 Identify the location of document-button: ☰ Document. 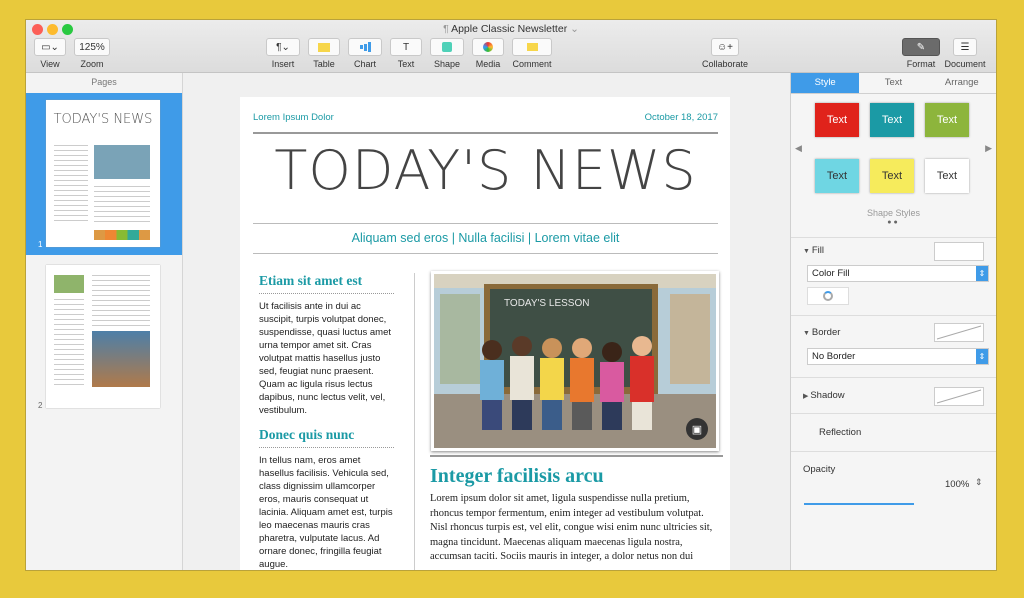
(965, 53).